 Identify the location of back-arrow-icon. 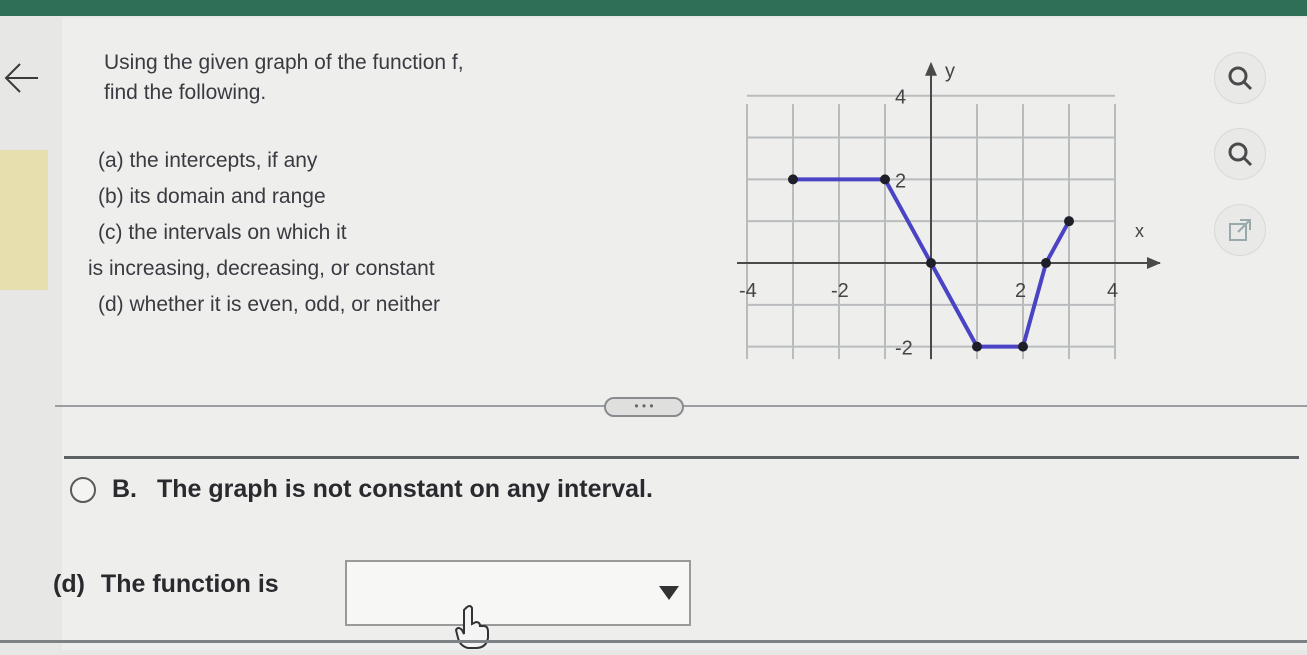
(22, 78).